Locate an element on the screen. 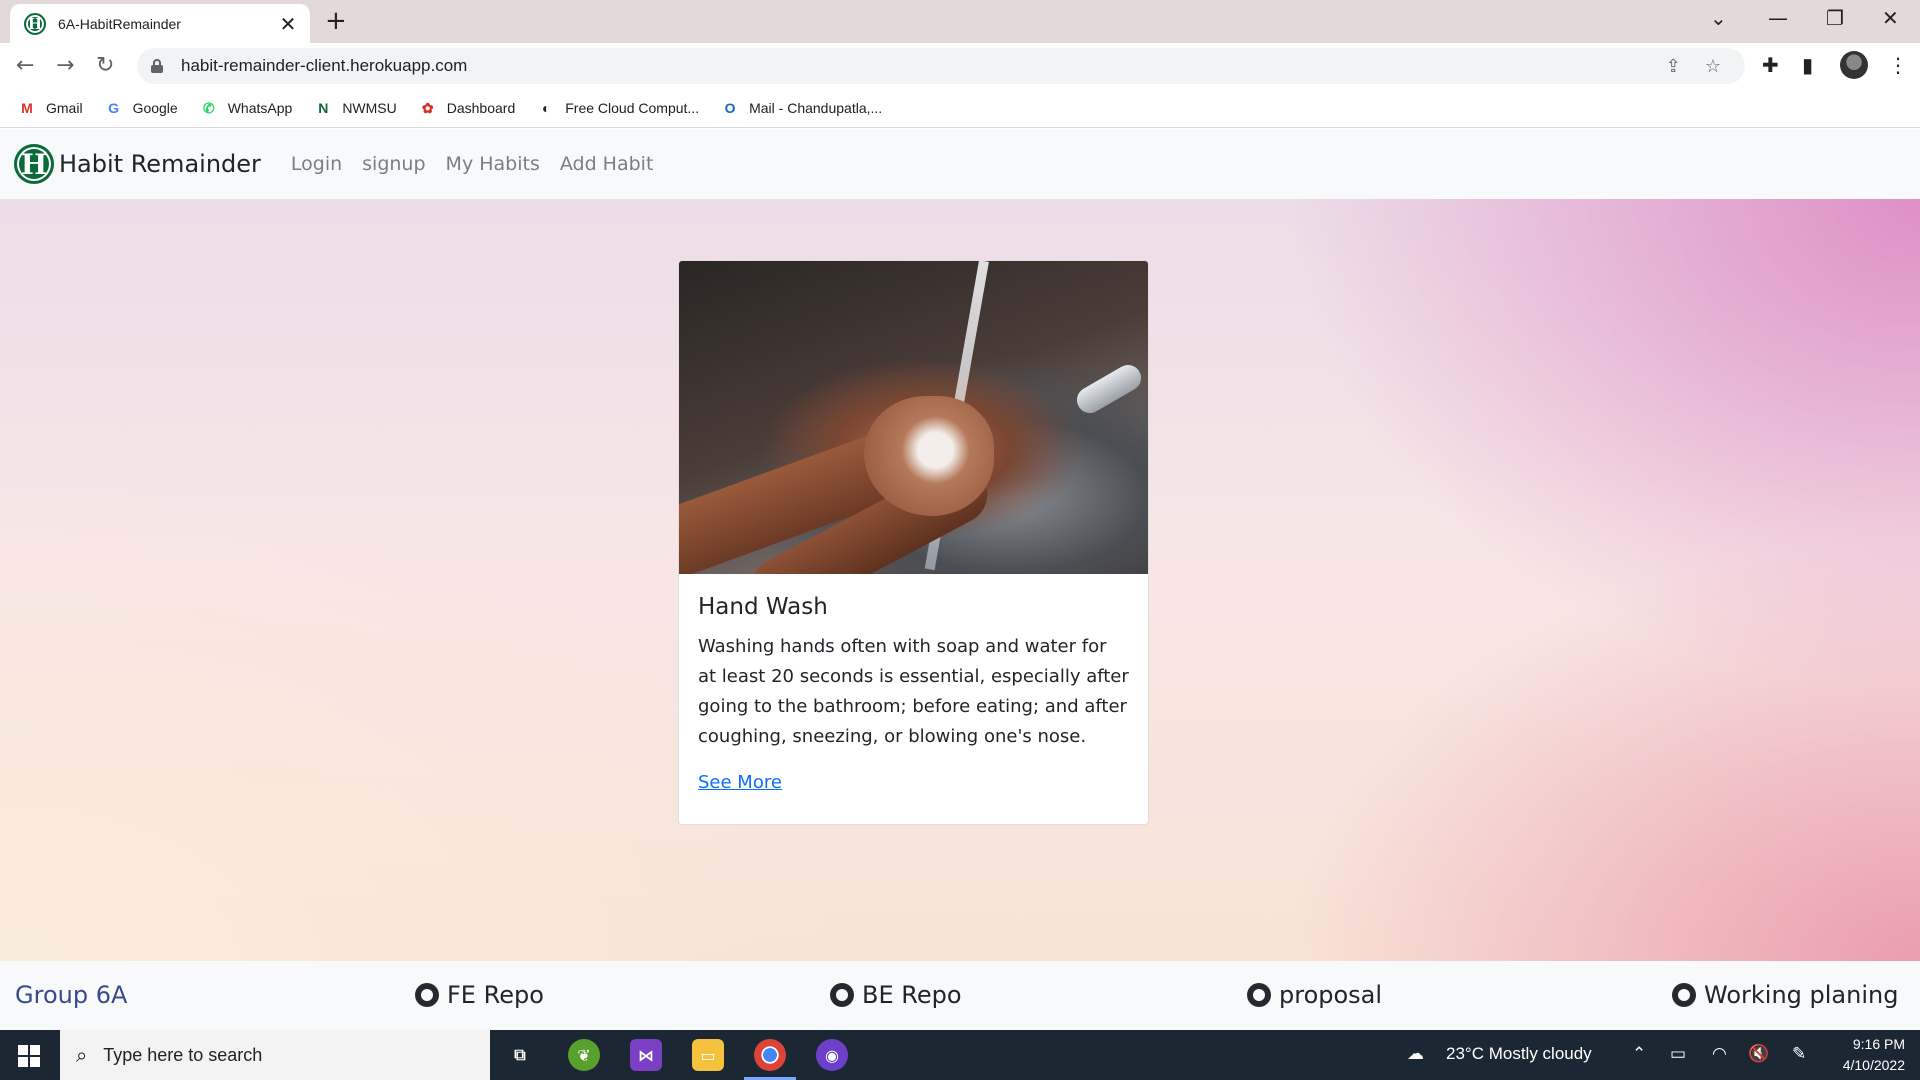  close-window-button: ✕ is located at coordinates (1890, 18).